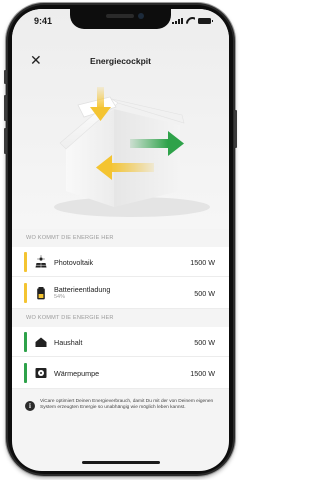 This screenshot has width=320, height=480. Describe the element at coordinates (205, 21) in the screenshot. I see `battery-status-icon` at that location.